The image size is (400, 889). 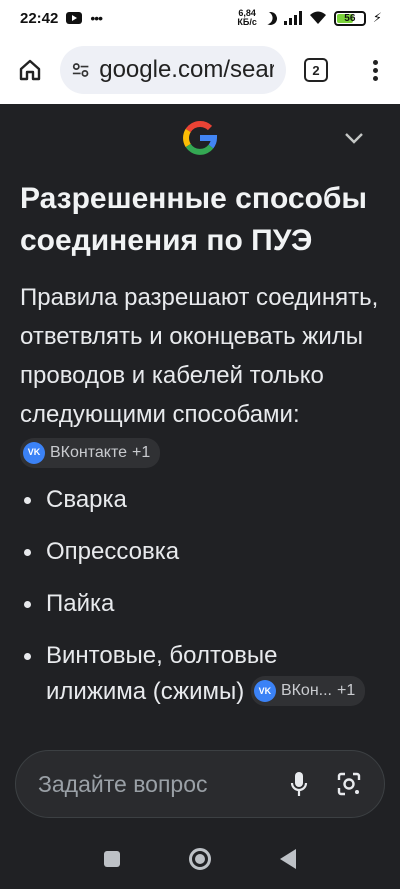 I want to click on home-button, so click(x=30, y=70).